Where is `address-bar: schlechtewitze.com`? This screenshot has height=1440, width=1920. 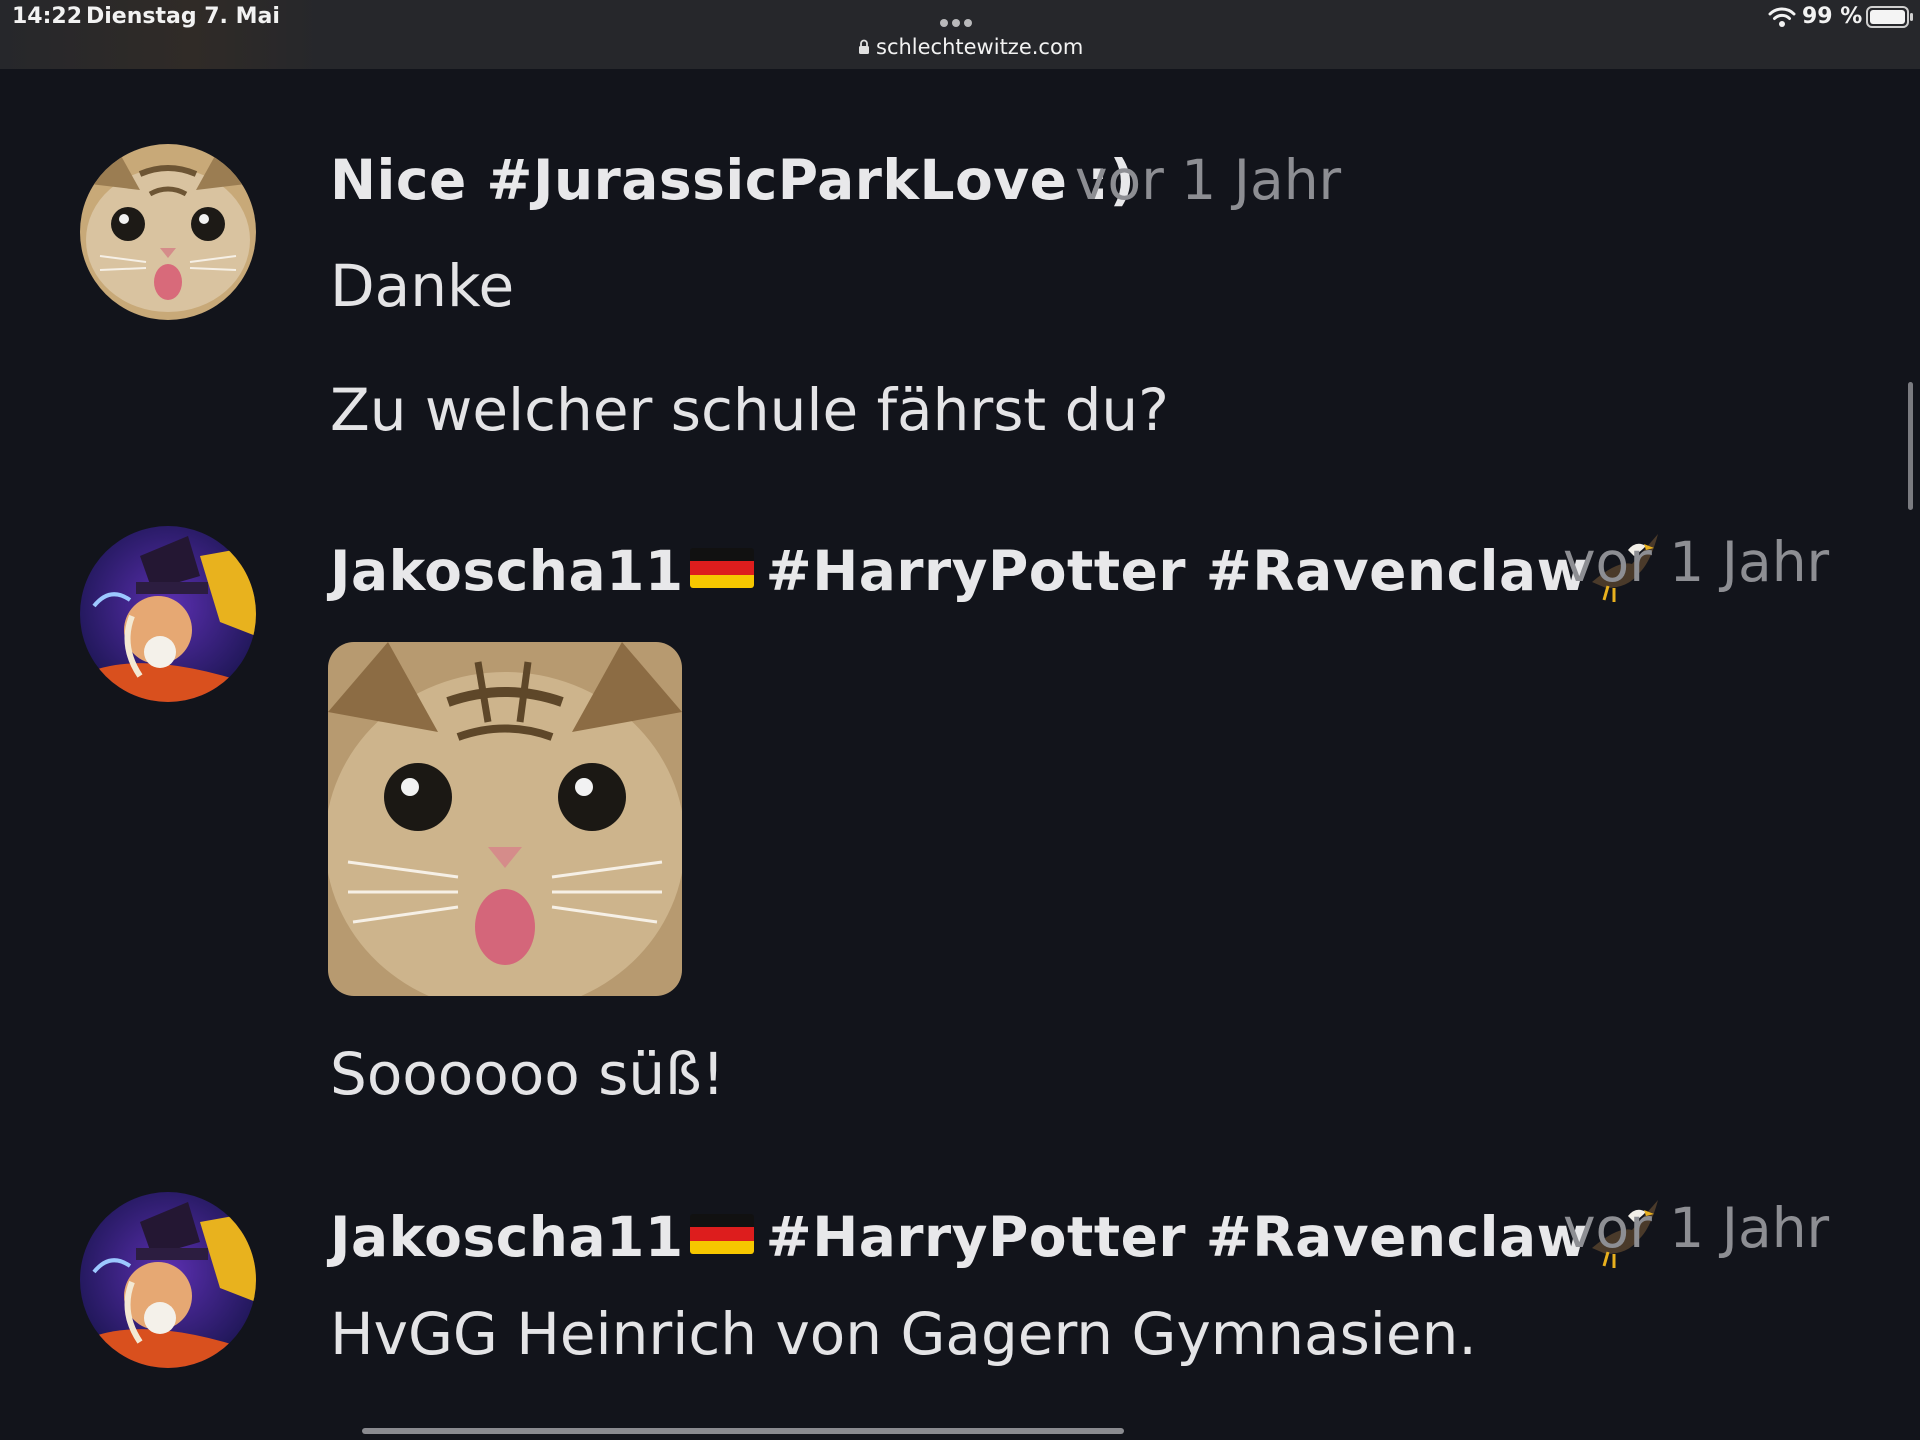 address-bar: schlechtewitze.com is located at coordinates (970, 49).